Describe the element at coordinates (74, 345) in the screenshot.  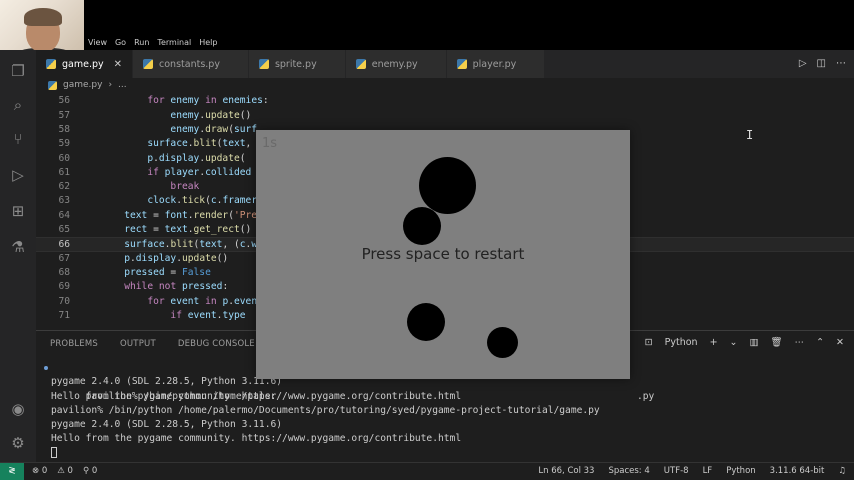
I see `tab-problems: PROBLEMS` at that location.